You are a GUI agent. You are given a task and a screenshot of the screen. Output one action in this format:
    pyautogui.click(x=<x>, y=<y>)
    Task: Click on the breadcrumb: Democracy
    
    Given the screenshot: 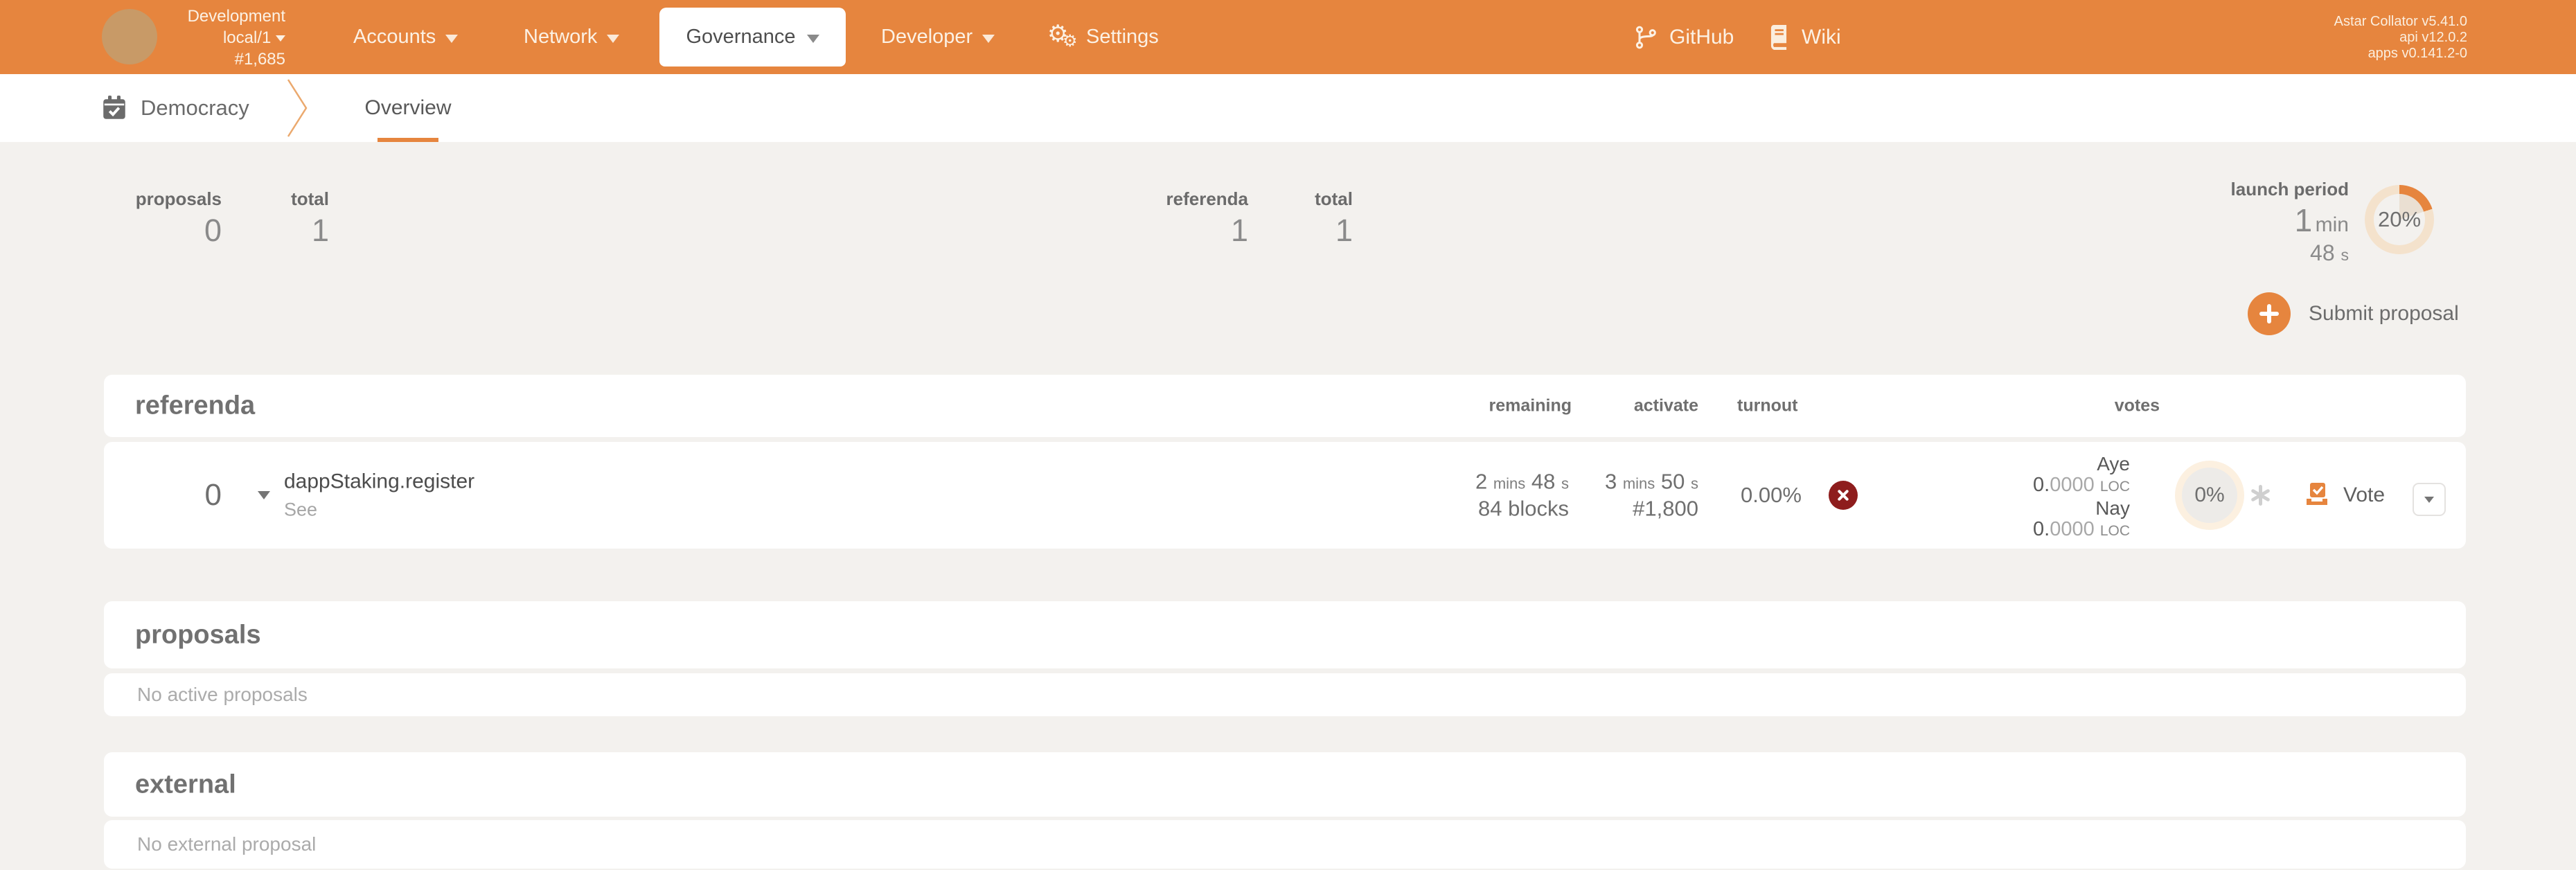 What is the action you would take?
    pyautogui.click(x=175, y=108)
    